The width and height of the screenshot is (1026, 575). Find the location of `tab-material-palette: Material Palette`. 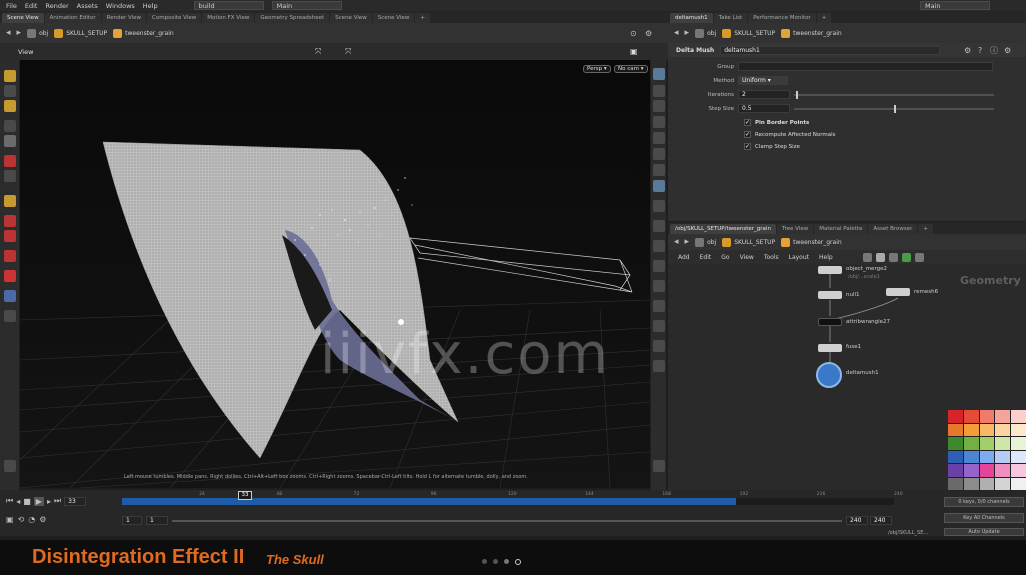

tab-material-palette: Material Palette is located at coordinates (841, 229).